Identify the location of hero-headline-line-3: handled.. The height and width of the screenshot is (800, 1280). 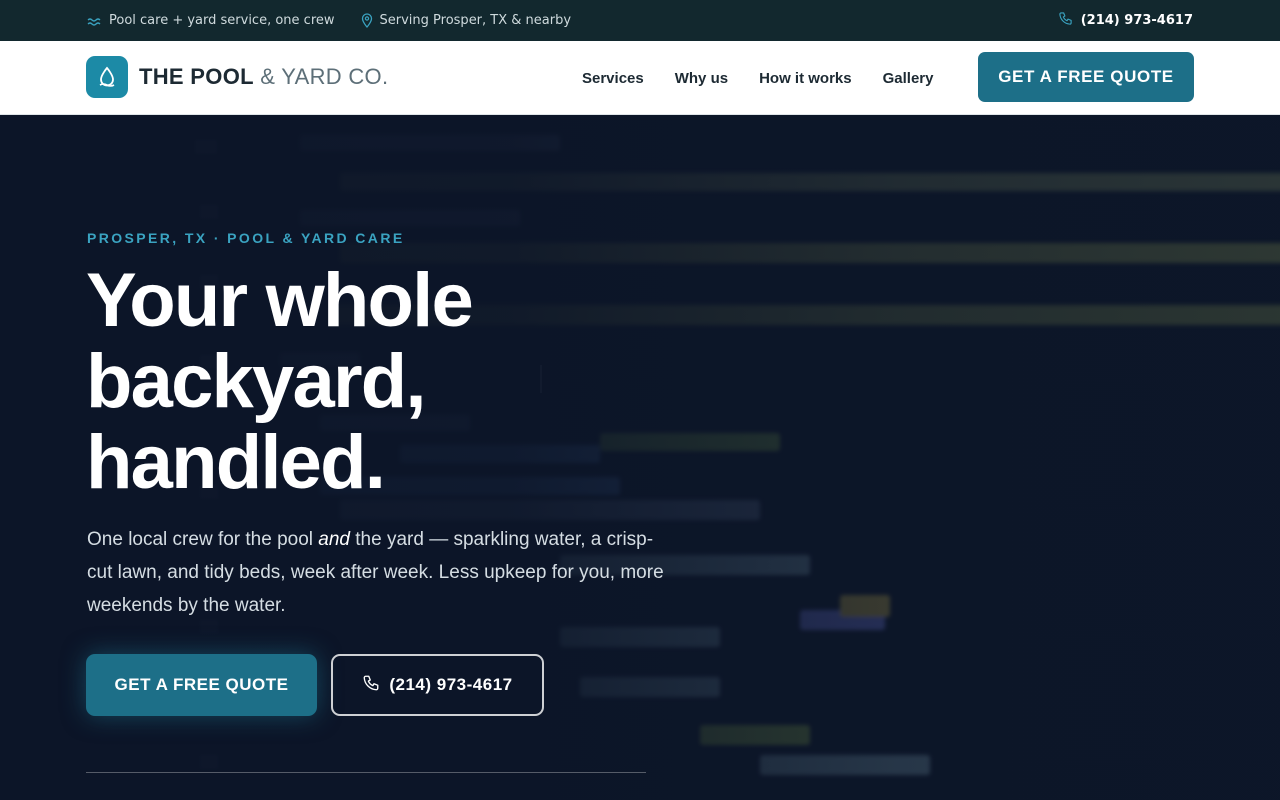
(236, 462).